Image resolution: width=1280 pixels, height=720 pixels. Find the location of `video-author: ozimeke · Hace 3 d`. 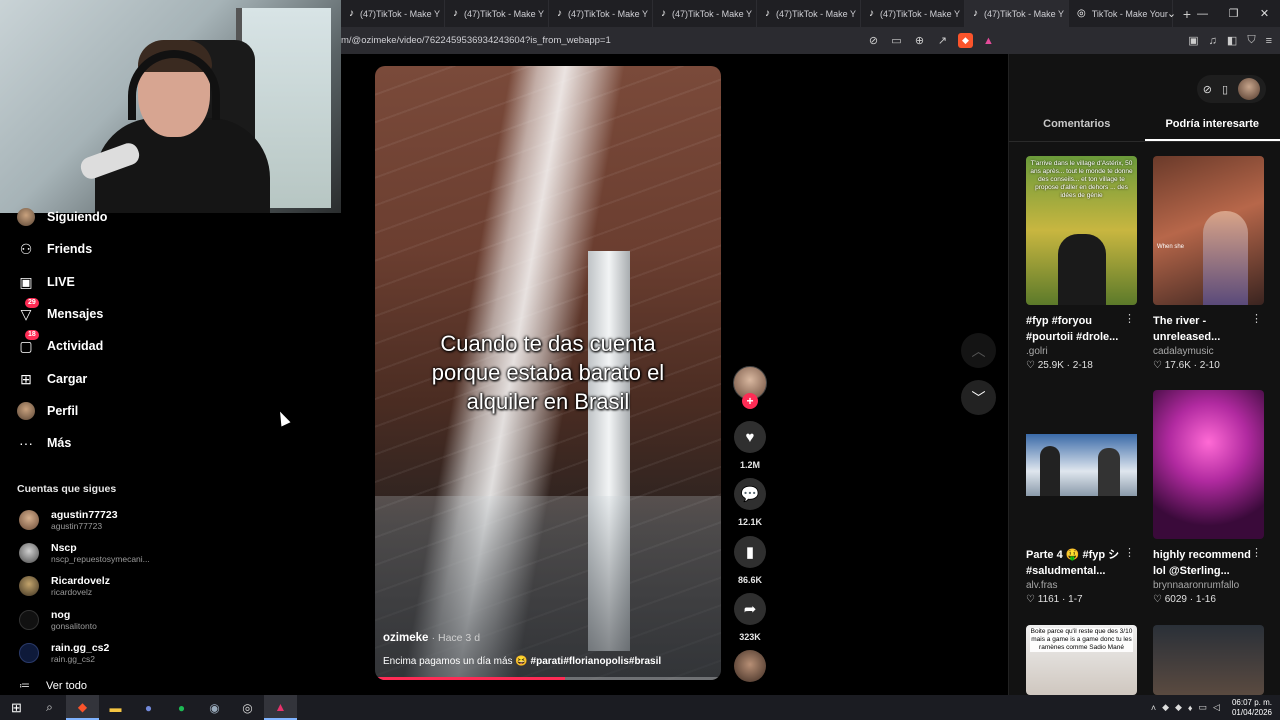

video-author: ozimeke · Hace 3 d is located at coordinates (431, 638).